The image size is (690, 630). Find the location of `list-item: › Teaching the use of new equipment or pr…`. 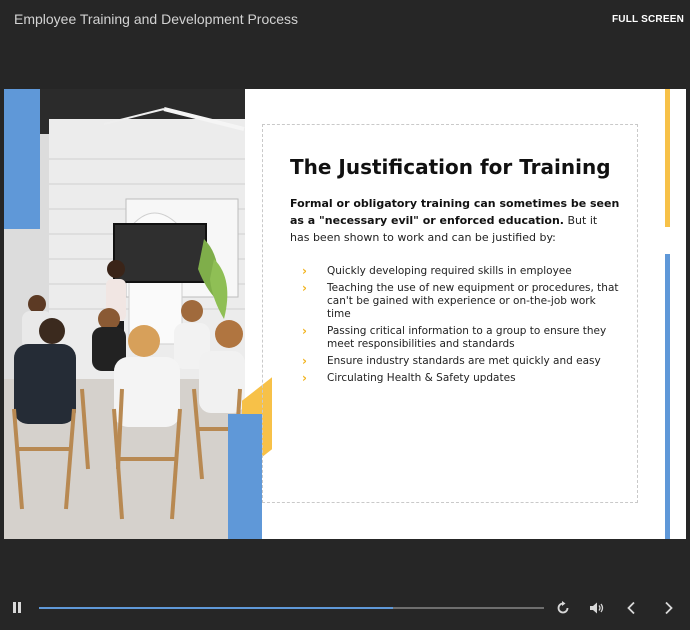

list-item: › Teaching the use of new equipment or pr… is located at coordinates (460, 301).